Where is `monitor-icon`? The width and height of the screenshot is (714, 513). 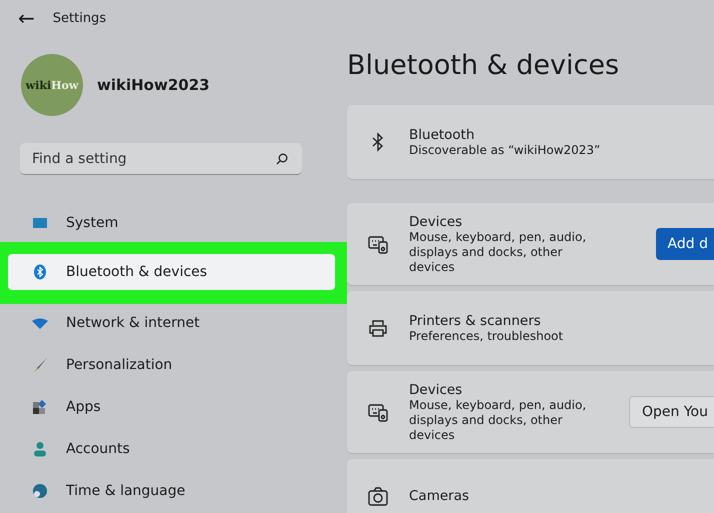 monitor-icon is located at coordinates (40, 223).